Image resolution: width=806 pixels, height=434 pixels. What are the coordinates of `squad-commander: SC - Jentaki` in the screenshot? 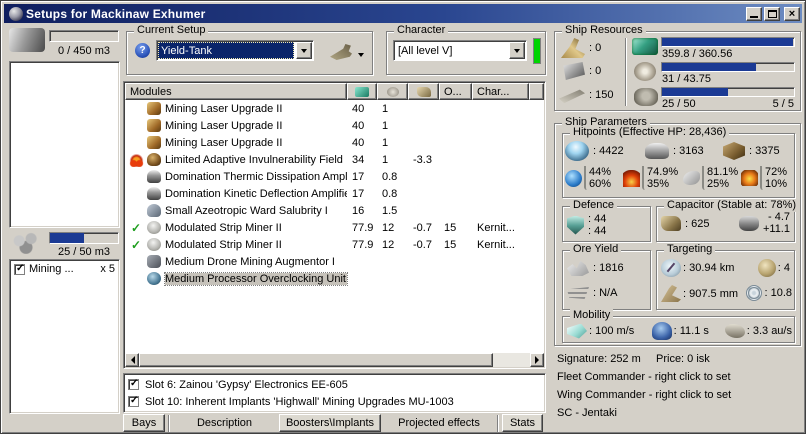 It's located at (587, 413).